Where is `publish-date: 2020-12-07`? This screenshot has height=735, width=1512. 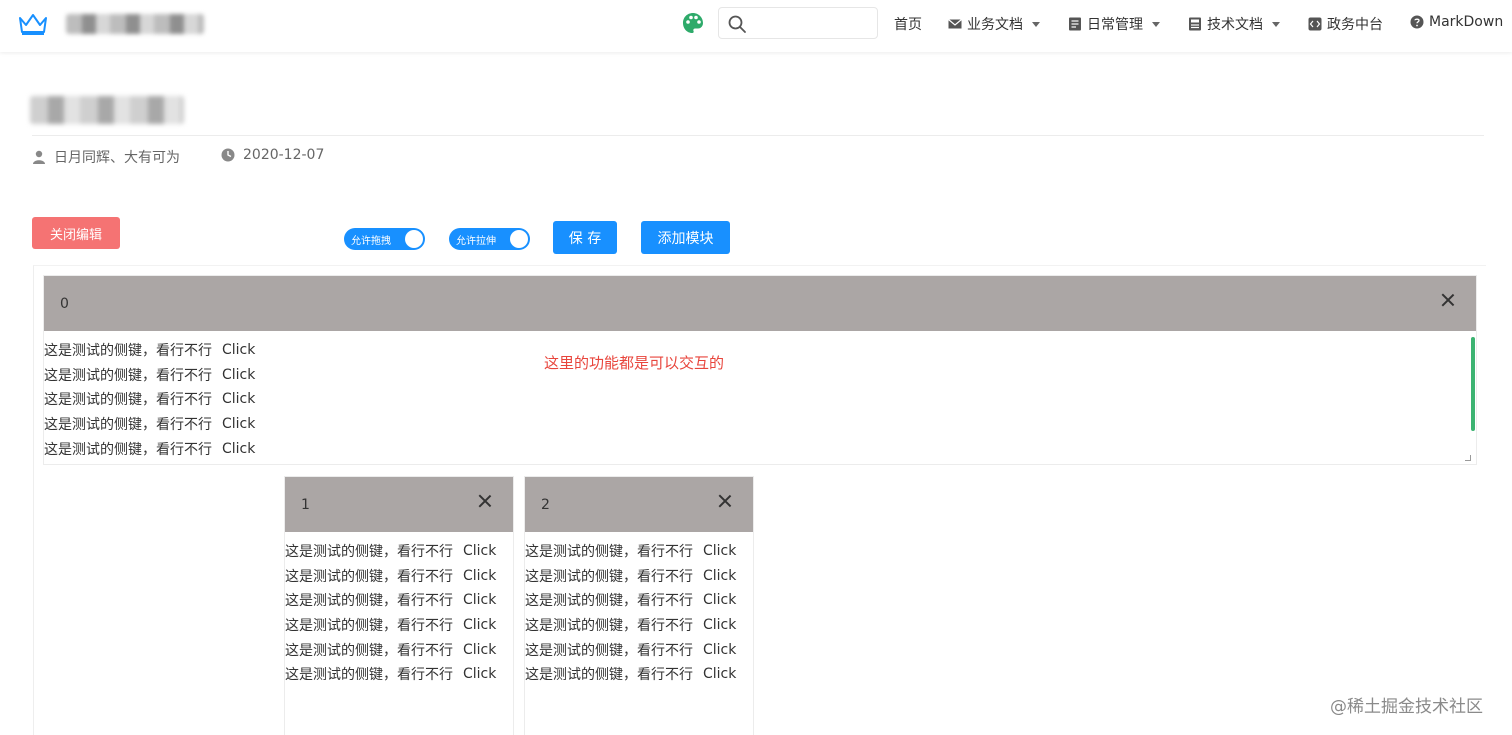 publish-date: 2020-12-07 is located at coordinates (284, 155).